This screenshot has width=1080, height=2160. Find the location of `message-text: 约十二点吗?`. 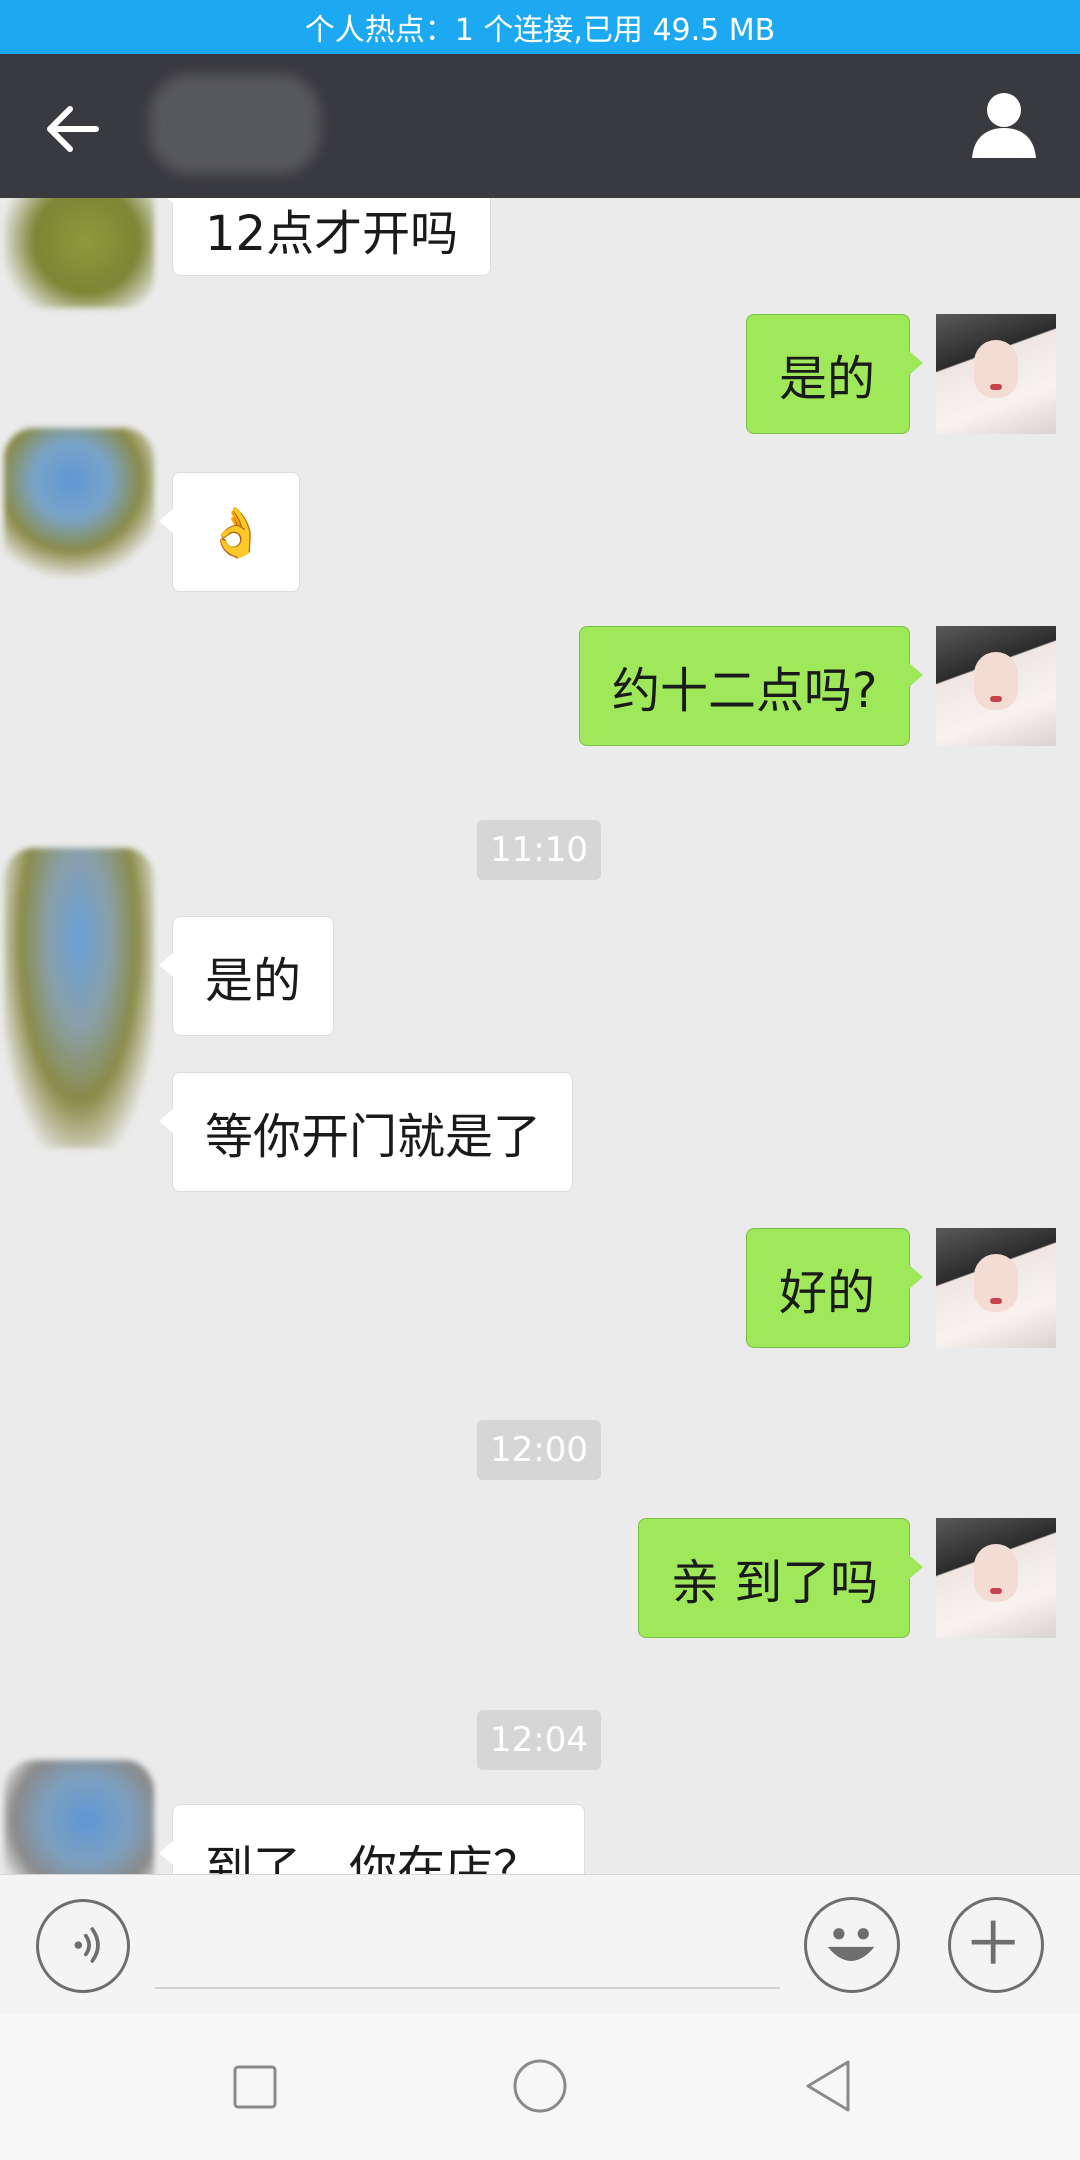

message-text: 约十二点吗? is located at coordinates (745, 691).